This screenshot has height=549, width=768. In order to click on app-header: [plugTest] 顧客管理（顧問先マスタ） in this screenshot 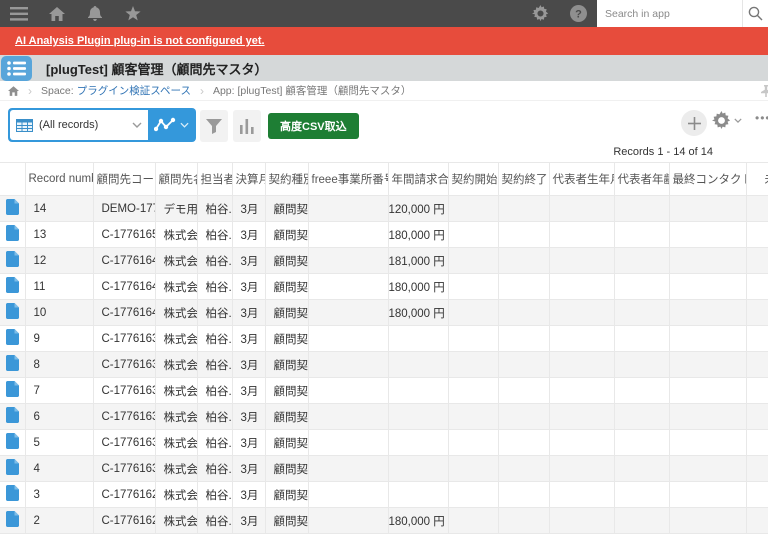, I will do `click(384, 68)`.